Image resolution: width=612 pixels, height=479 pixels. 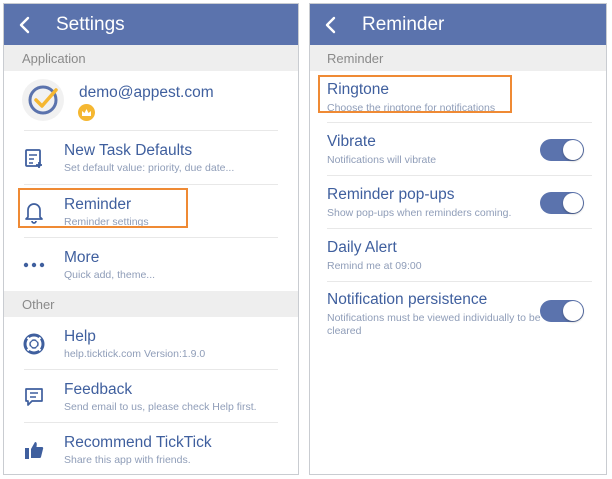 What do you see at coordinates (362, 247) in the screenshot?
I see `daily-alert-label: Daily Alert` at bounding box center [362, 247].